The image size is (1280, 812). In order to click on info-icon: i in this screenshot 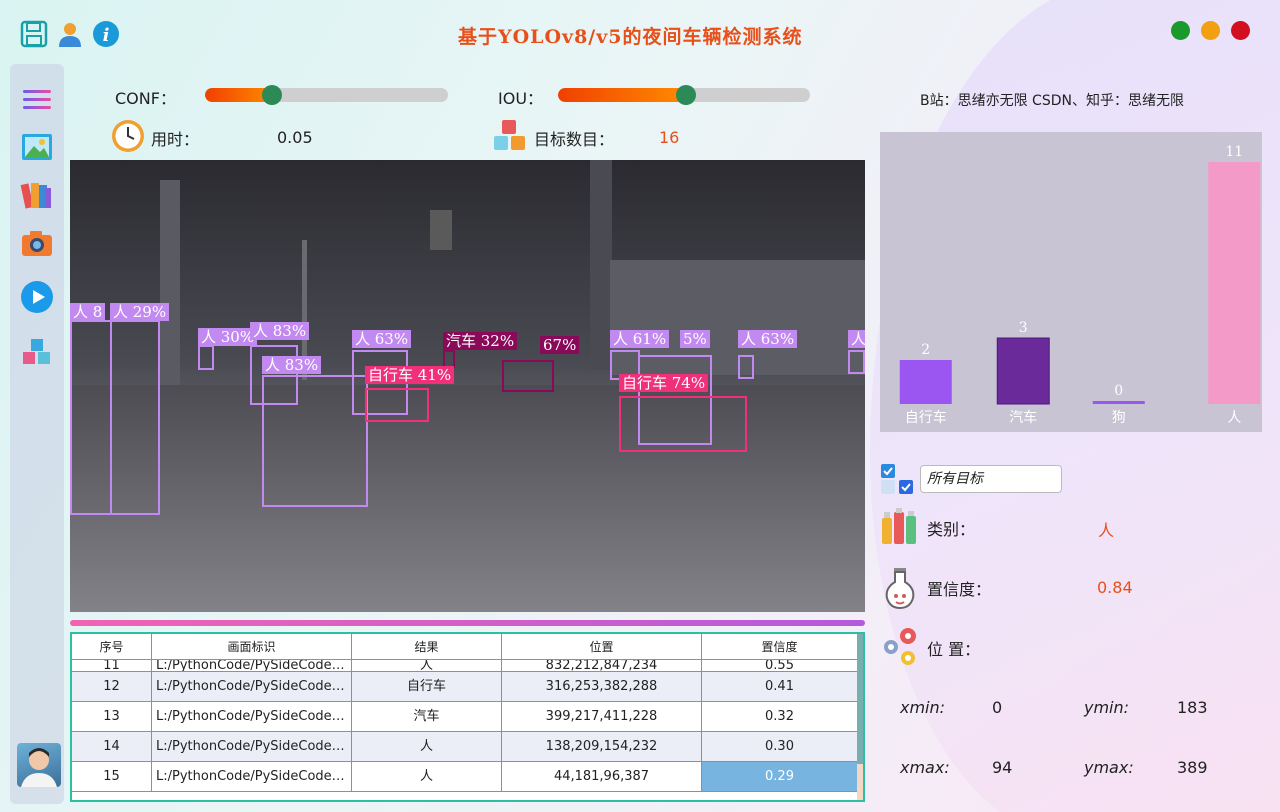, I will do `click(106, 34)`.